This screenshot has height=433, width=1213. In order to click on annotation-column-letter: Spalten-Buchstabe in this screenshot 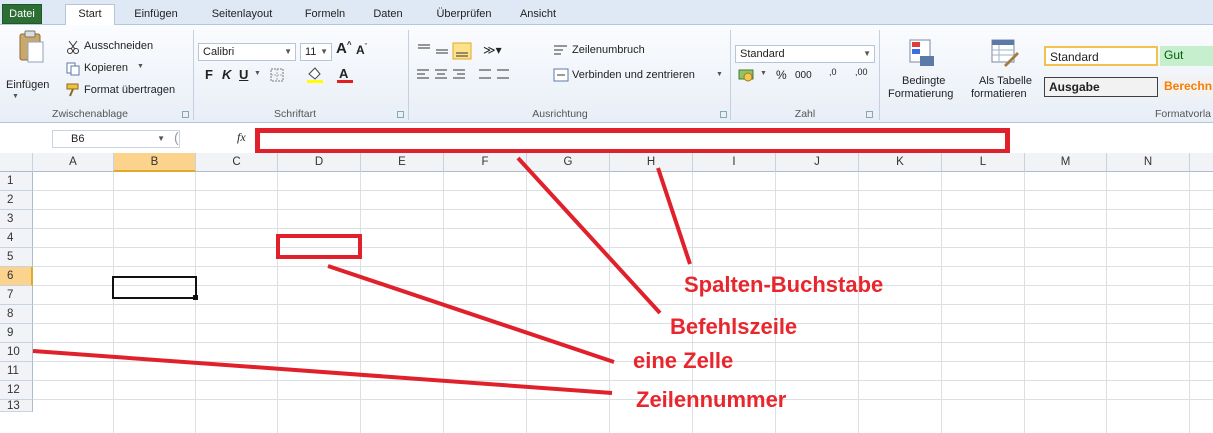, I will do `click(784, 284)`.